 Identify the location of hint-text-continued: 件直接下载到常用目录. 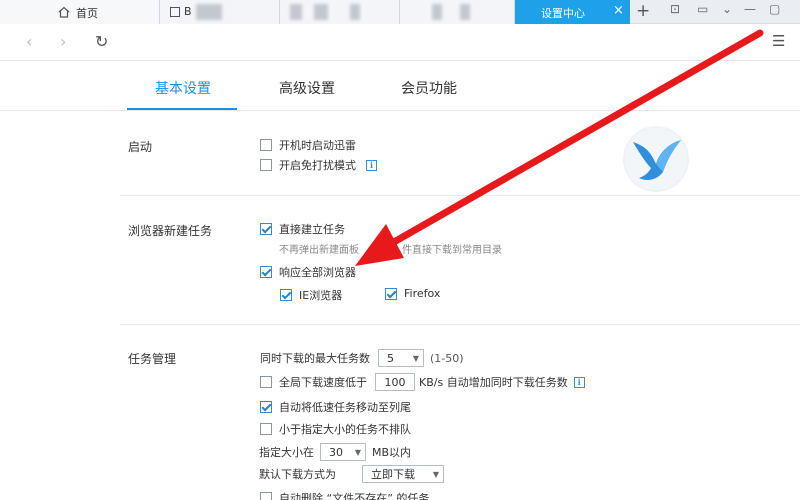
(452, 250).